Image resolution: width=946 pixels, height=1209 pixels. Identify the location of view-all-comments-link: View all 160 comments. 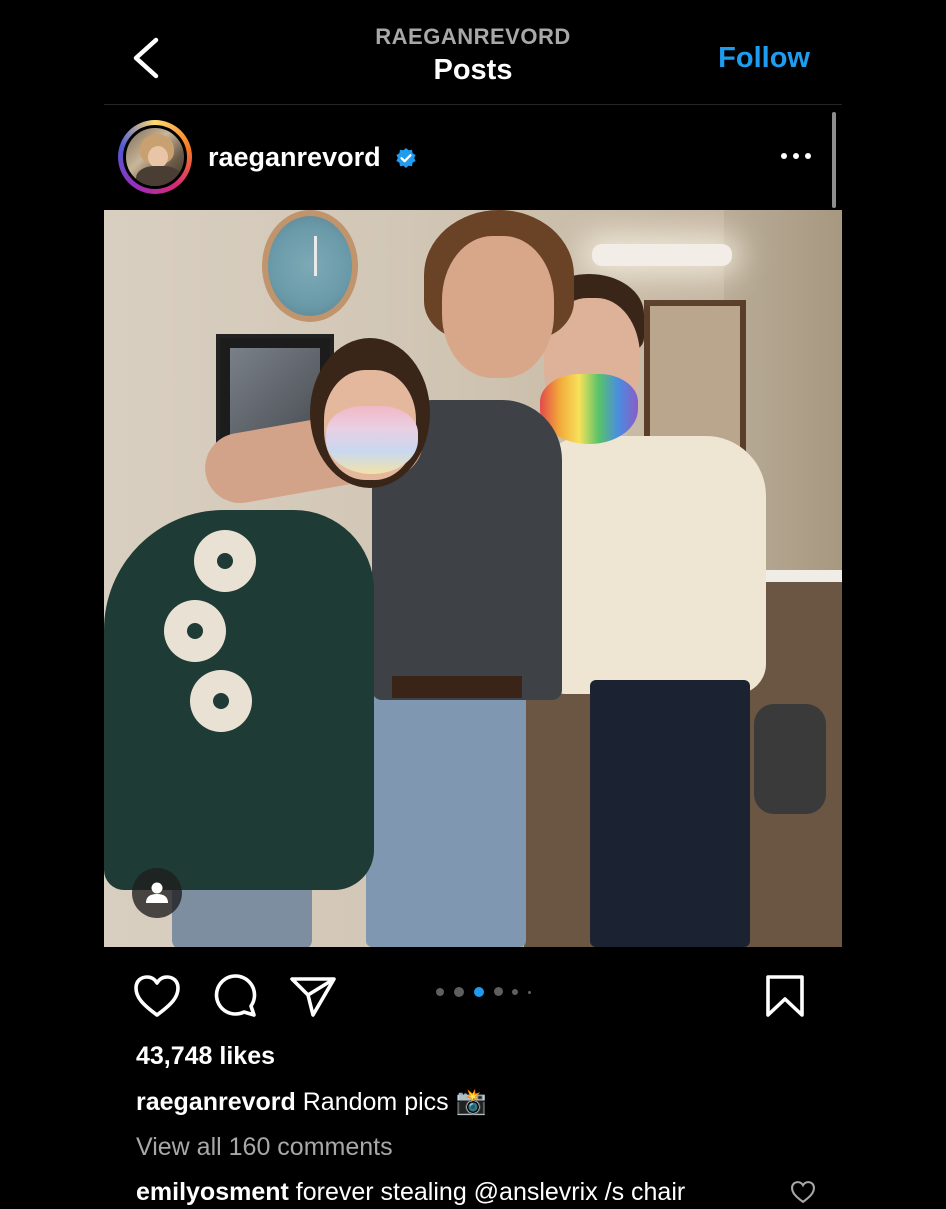
(264, 1147).